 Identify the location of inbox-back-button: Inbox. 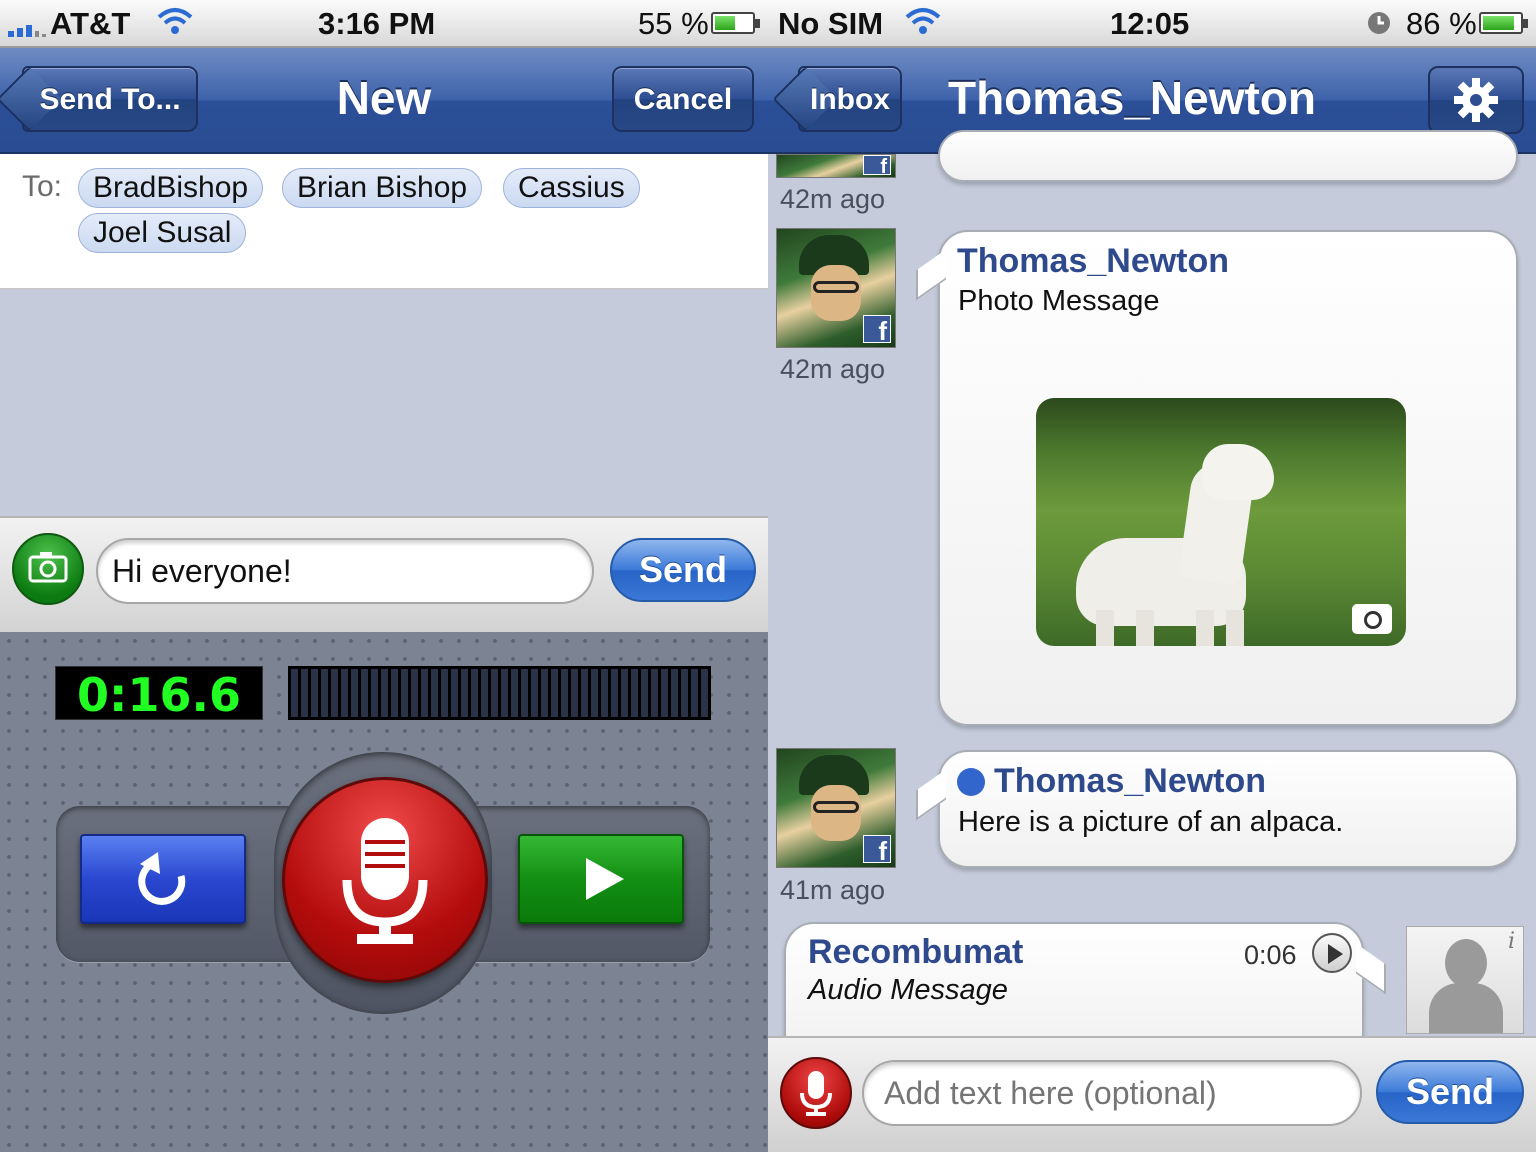
(850, 99).